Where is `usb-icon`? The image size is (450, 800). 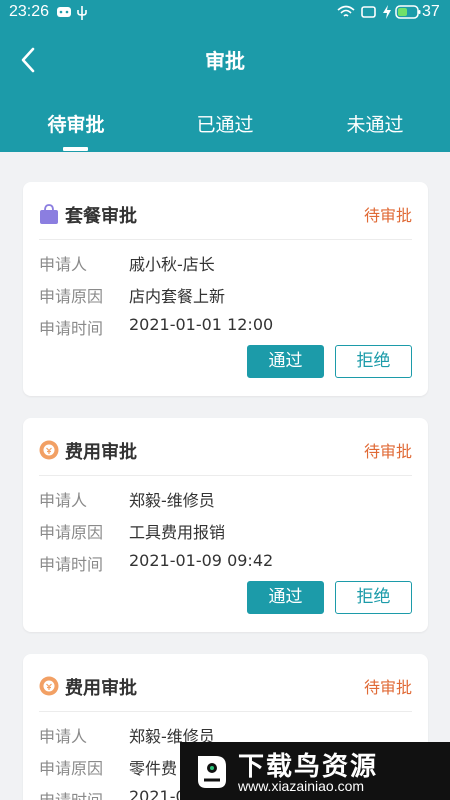 usb-icon is located at coordinates (82, 13).